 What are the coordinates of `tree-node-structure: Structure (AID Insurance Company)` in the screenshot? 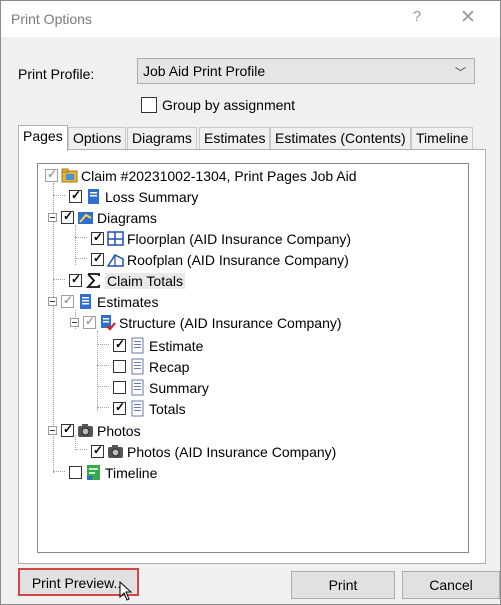 It's located at (206, 322).